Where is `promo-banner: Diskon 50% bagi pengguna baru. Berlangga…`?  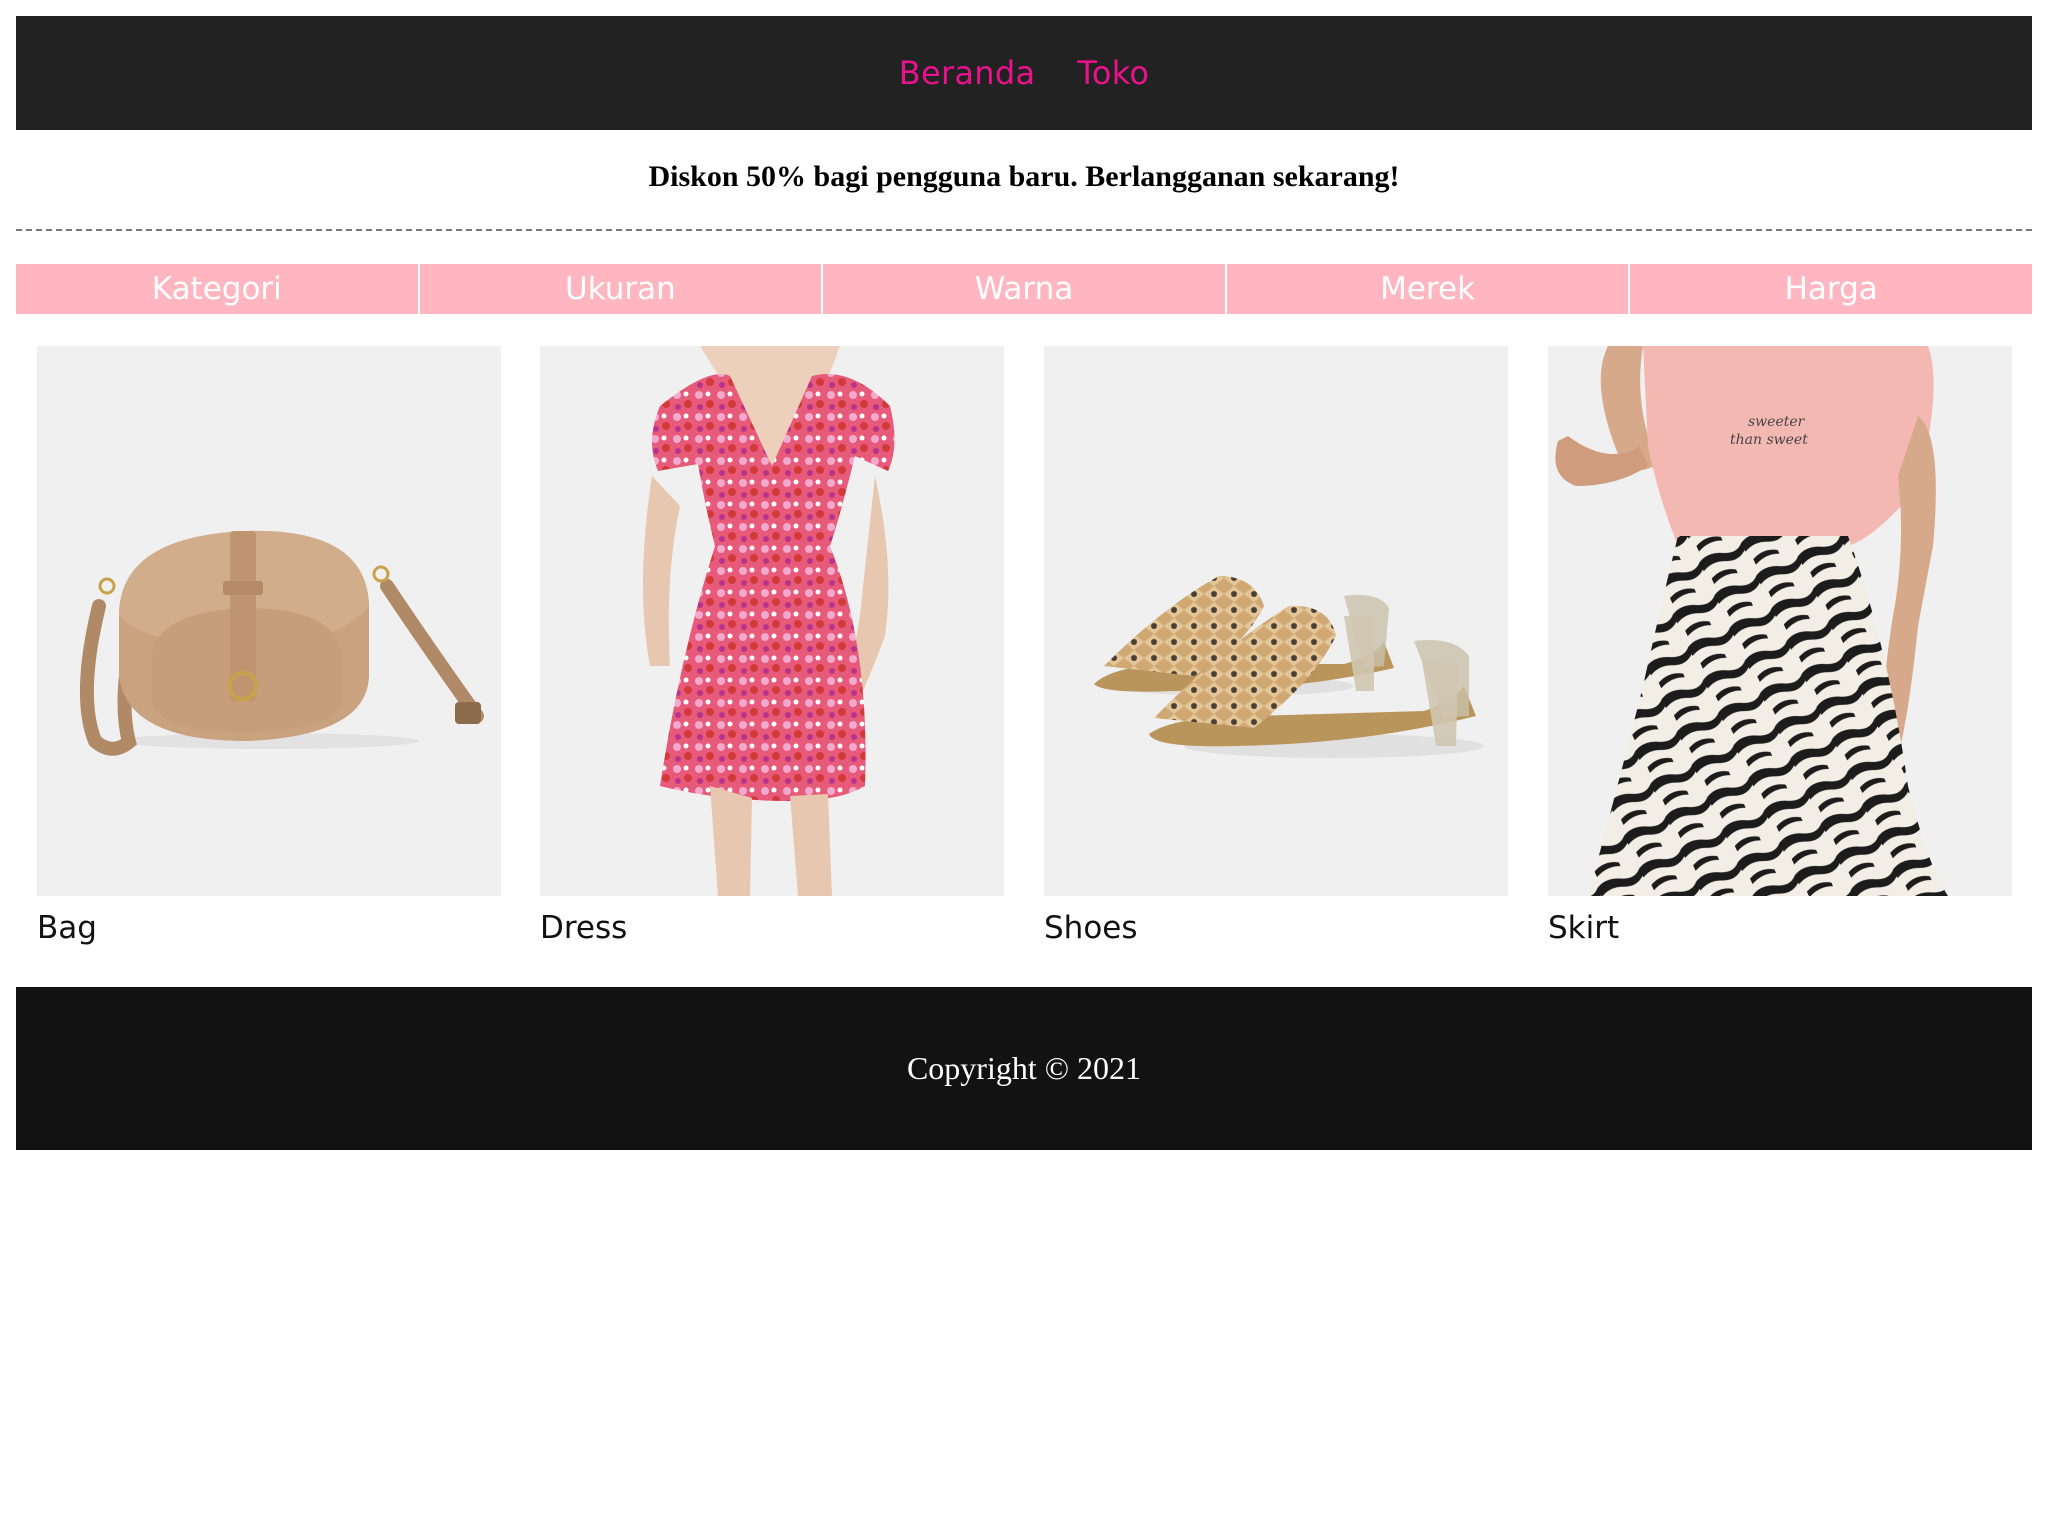 promo-banner: Diskon 50% bagi pengguna baru. Berlangga… is located at coordinates (1024, 176).